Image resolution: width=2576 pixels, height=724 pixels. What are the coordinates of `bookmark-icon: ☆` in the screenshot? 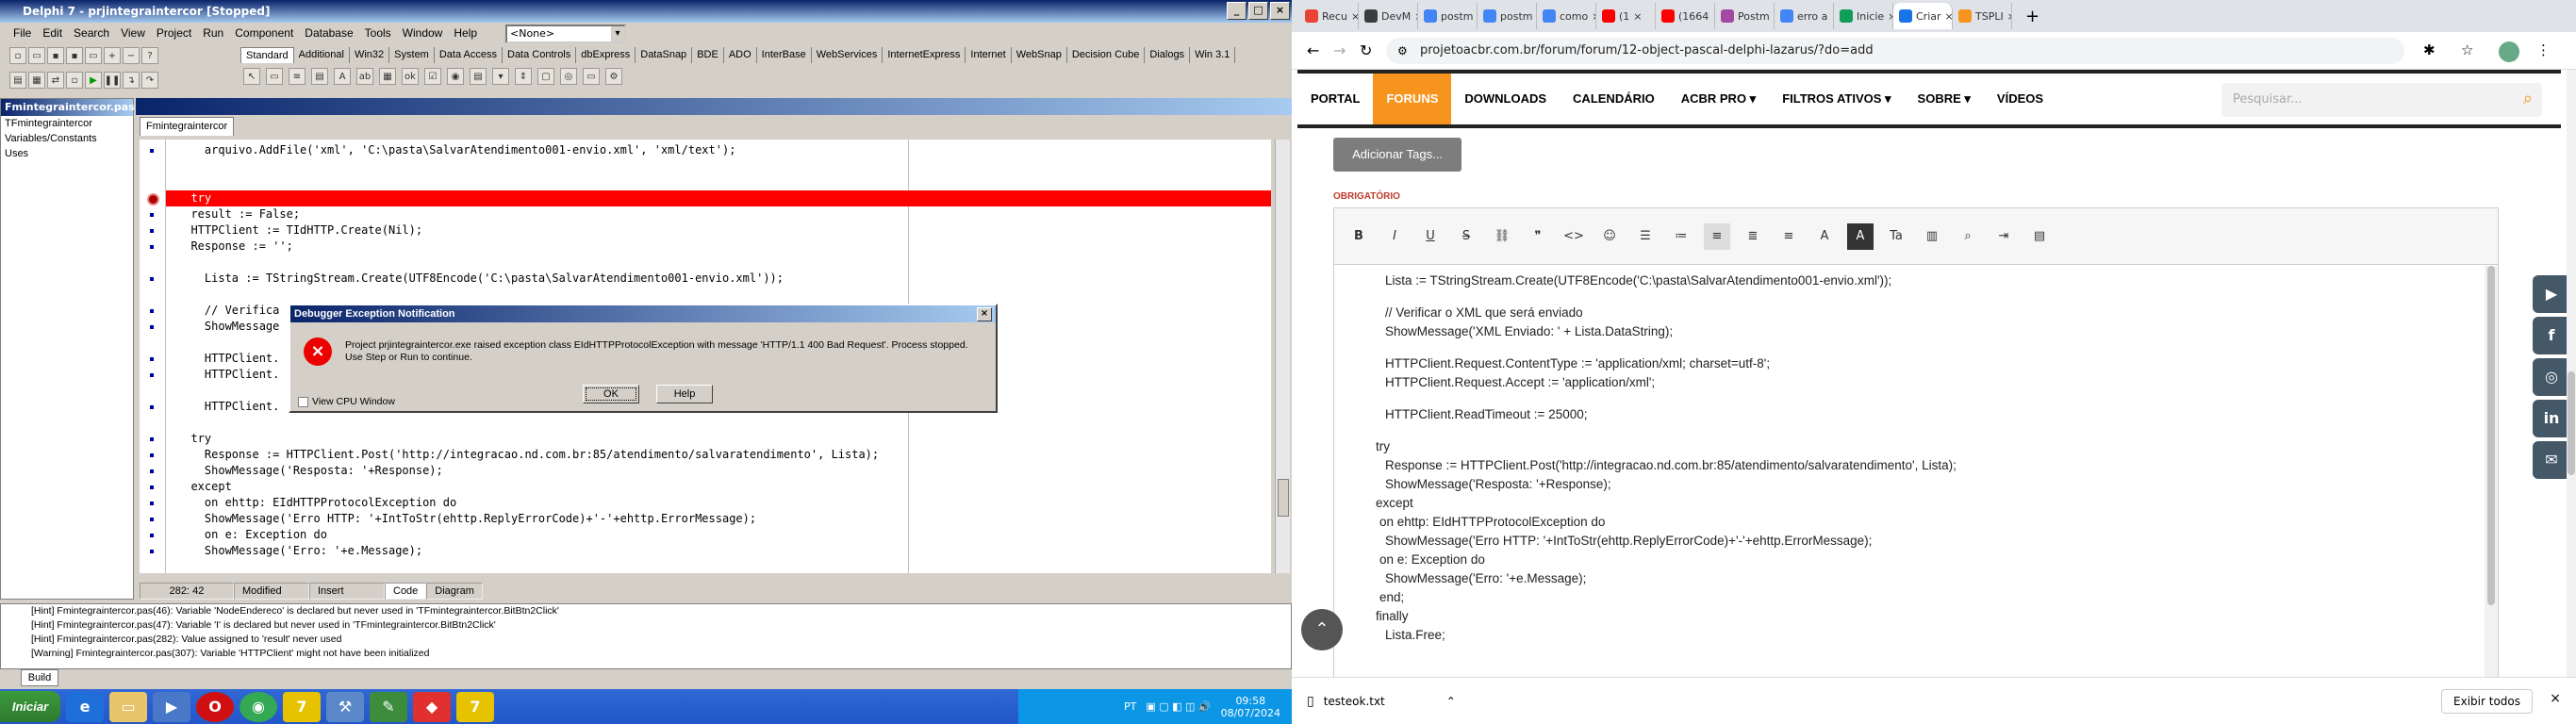 It's located at (2467, 49).